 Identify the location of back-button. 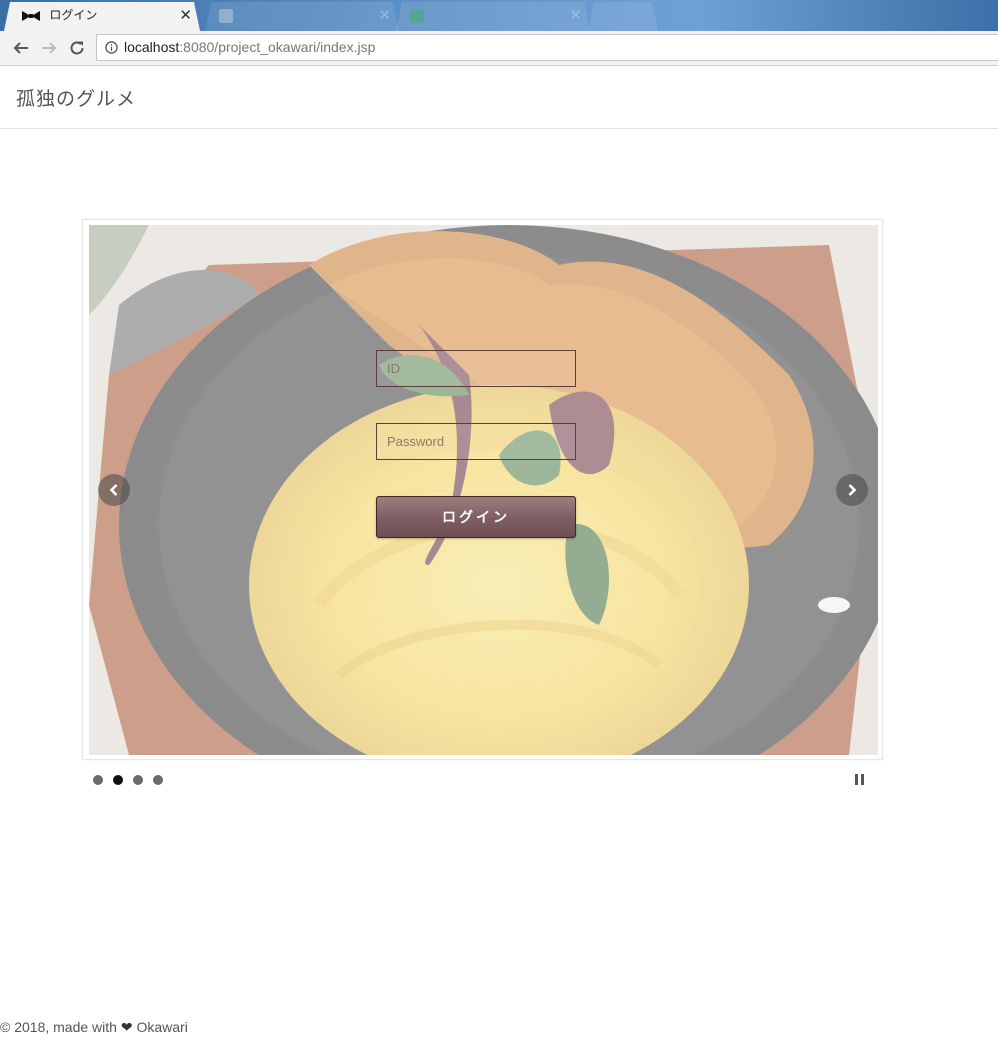
(21, 48).